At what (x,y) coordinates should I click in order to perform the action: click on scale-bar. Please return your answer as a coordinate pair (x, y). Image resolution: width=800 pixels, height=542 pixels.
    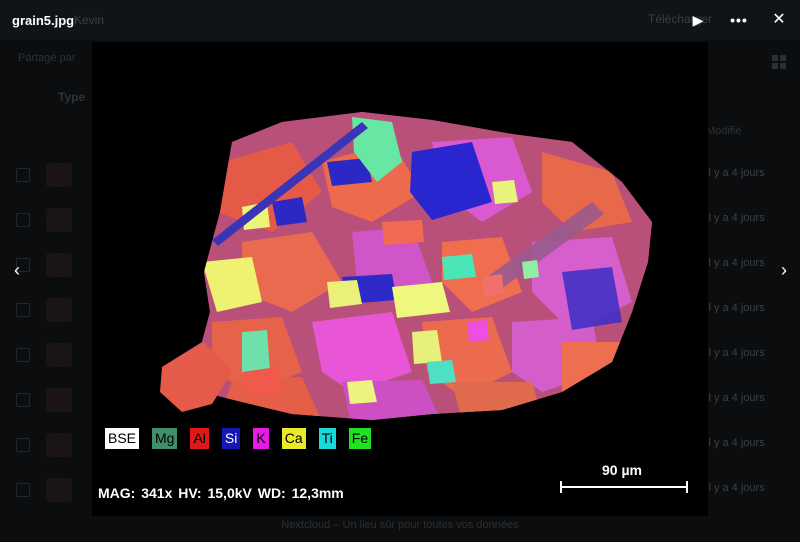
    Looking at the image, I should click on (624, 487).